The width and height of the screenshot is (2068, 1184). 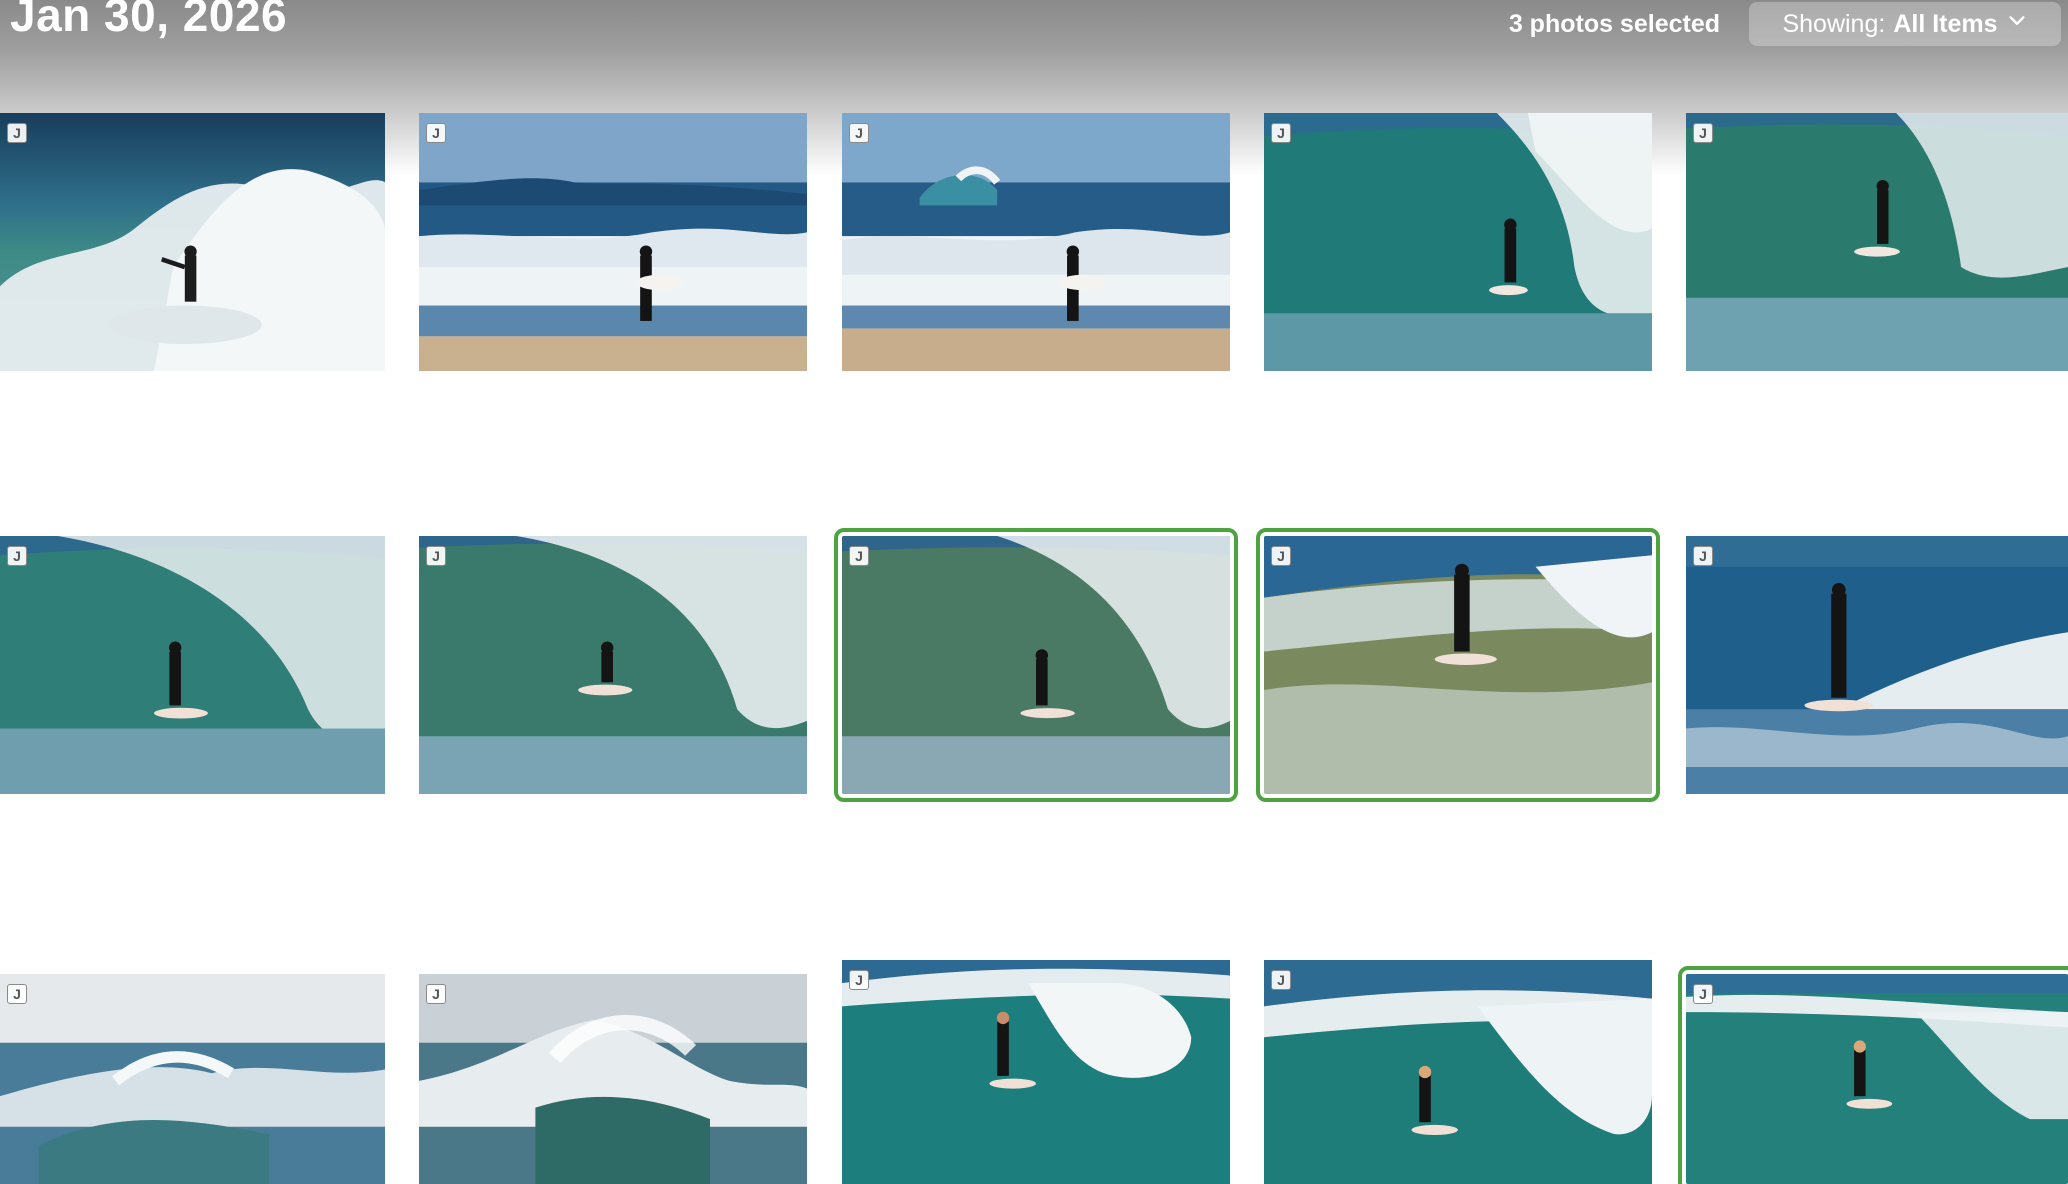 I want to click on showing-filter-dropdown: Showing: All Items, so click(x=1905, y=24).